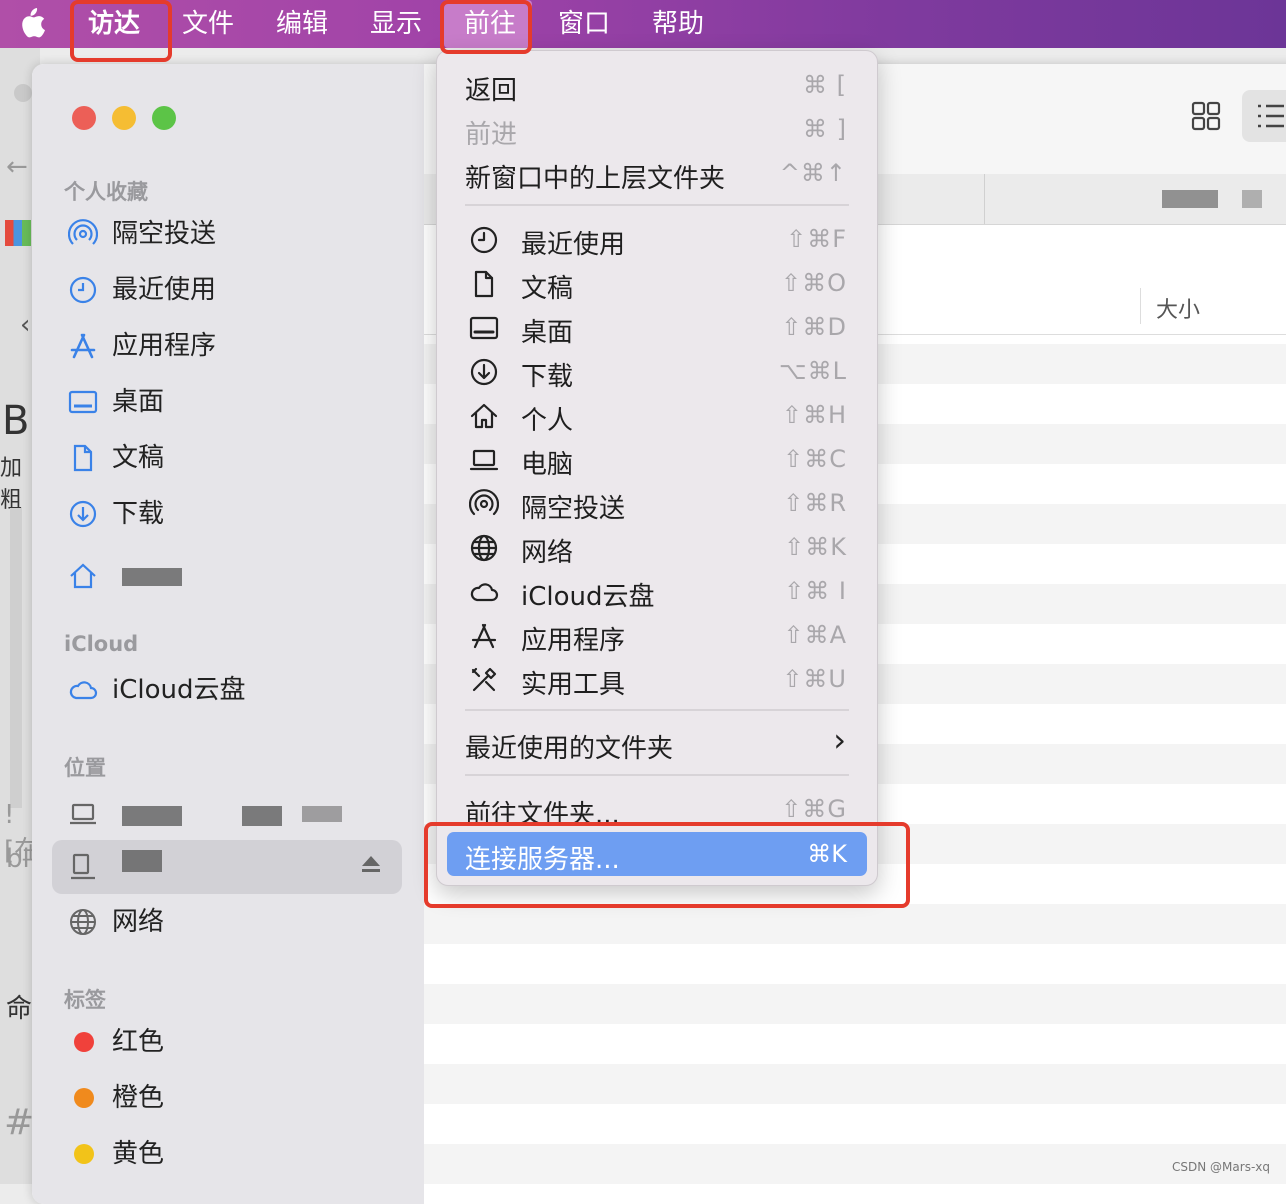  What do you see at coordinates (83, 402) in the screenshot?
I see `desktop-icon` at bounding box center [83, 402].